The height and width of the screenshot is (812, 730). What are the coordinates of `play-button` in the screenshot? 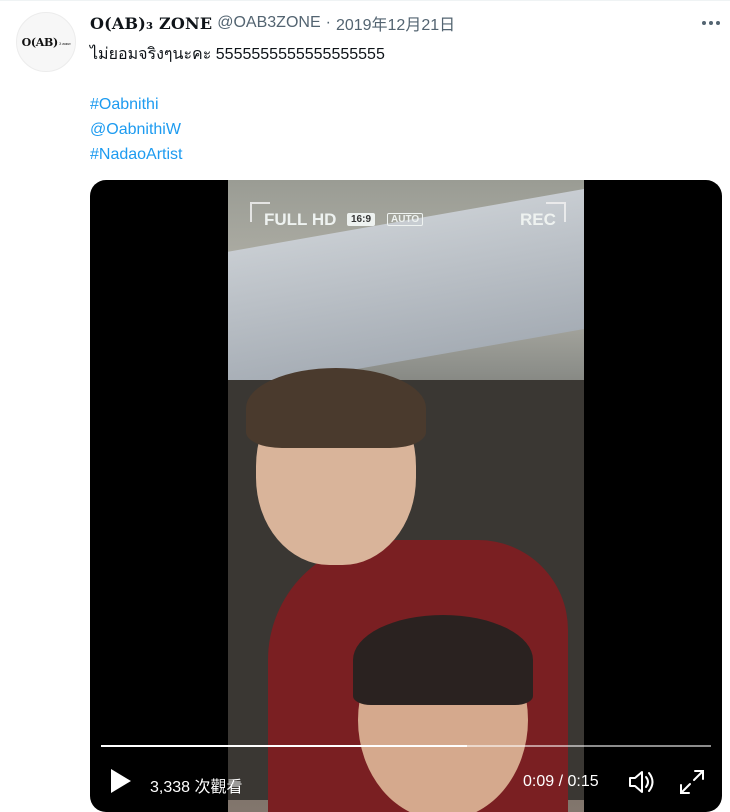 It's located at (121, 781).